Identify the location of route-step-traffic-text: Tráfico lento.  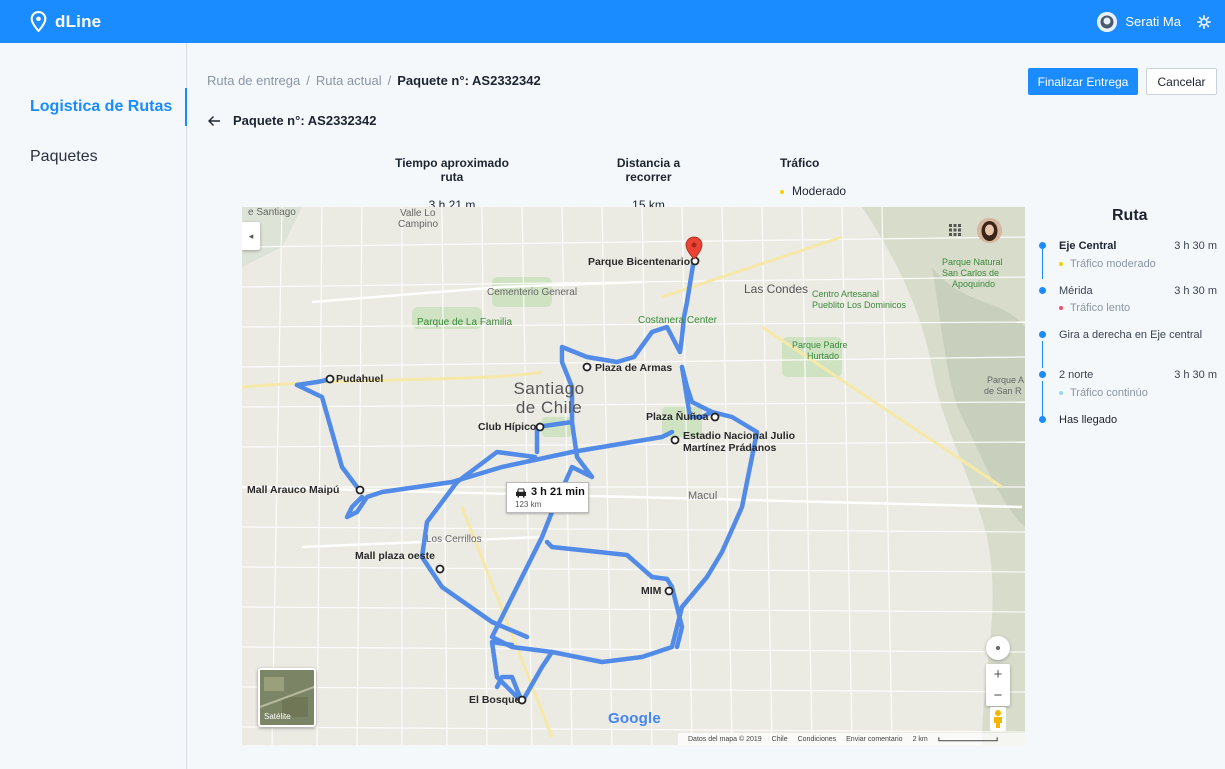
(1100, 308).